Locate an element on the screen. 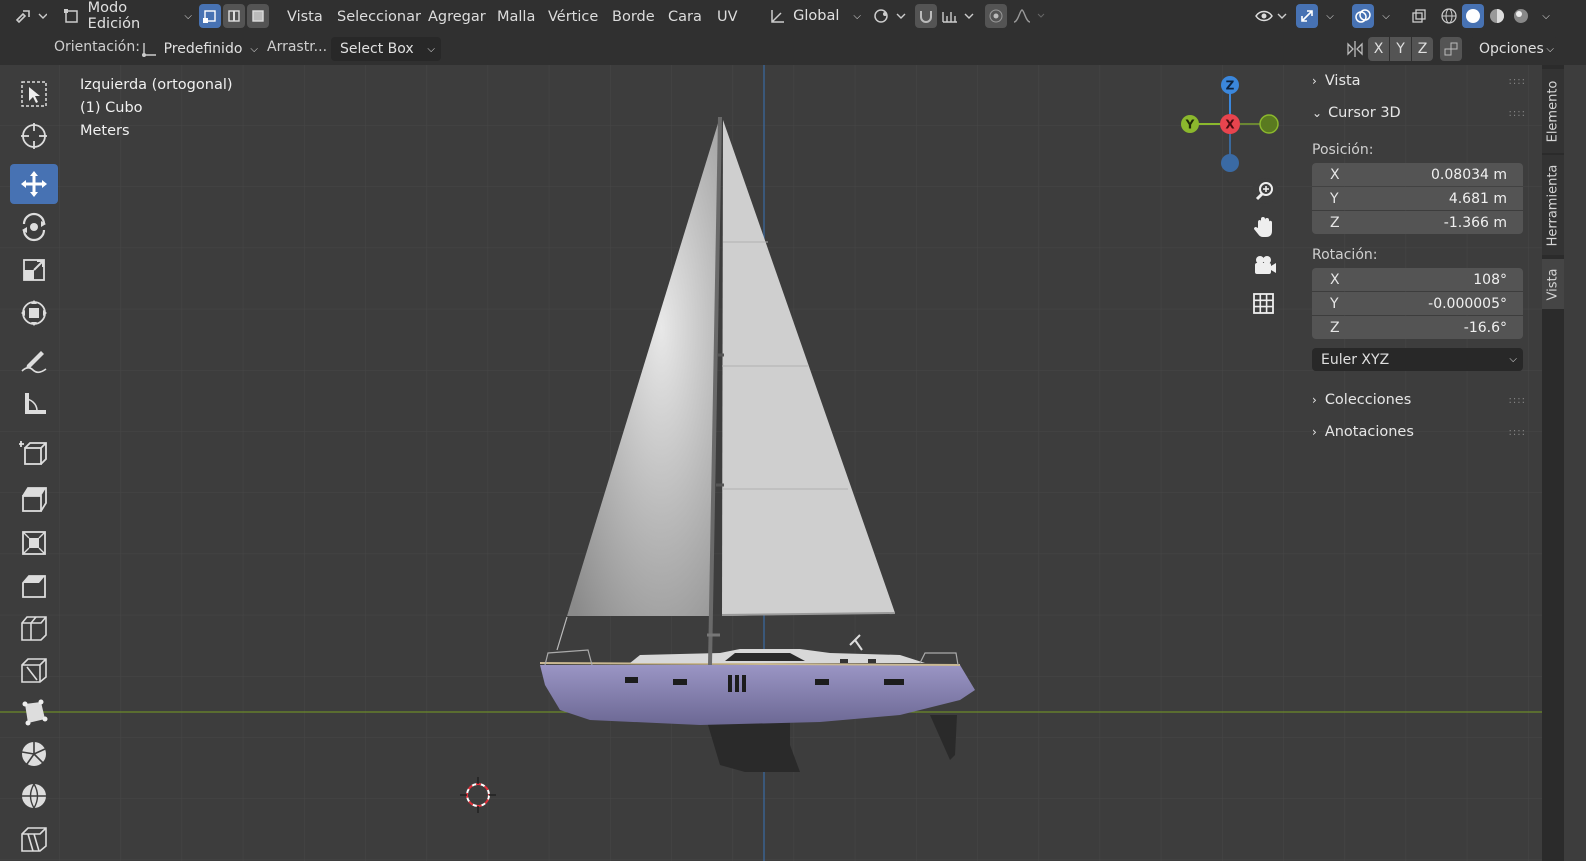 The height and width of the screenshot is (861, 1586). cursor-rotation-z: Z -16.6° is located at coordinates (1417, 327).